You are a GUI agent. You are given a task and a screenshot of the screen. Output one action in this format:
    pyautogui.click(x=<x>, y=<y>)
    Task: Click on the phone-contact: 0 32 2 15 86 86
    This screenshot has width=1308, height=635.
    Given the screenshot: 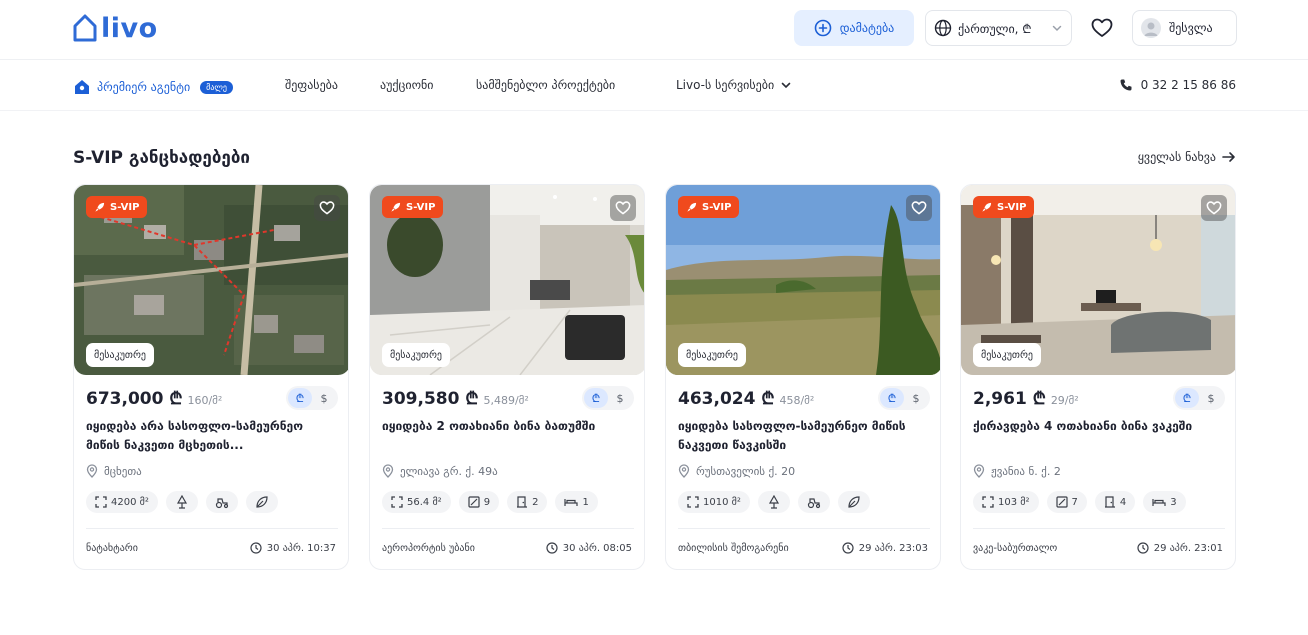 What is the action you would take?
    pyautogui.click(x=1177, y=85)
    